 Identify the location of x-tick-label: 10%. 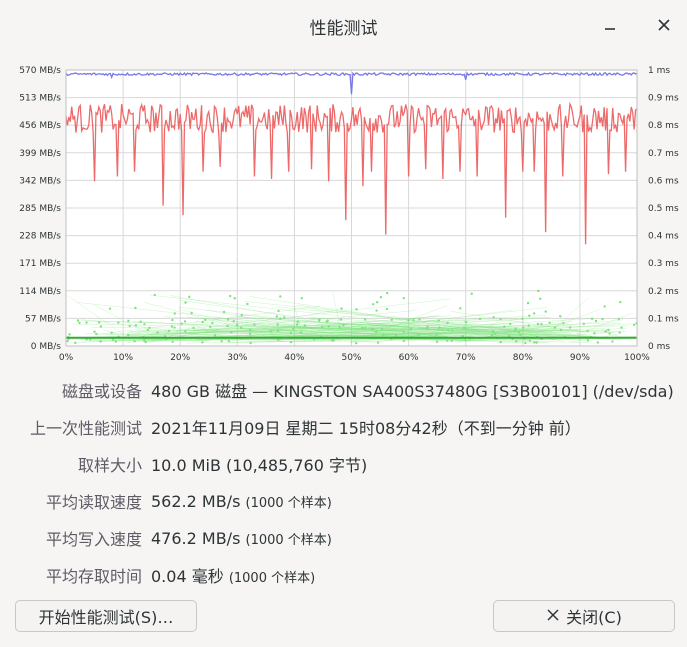
(123, 358).